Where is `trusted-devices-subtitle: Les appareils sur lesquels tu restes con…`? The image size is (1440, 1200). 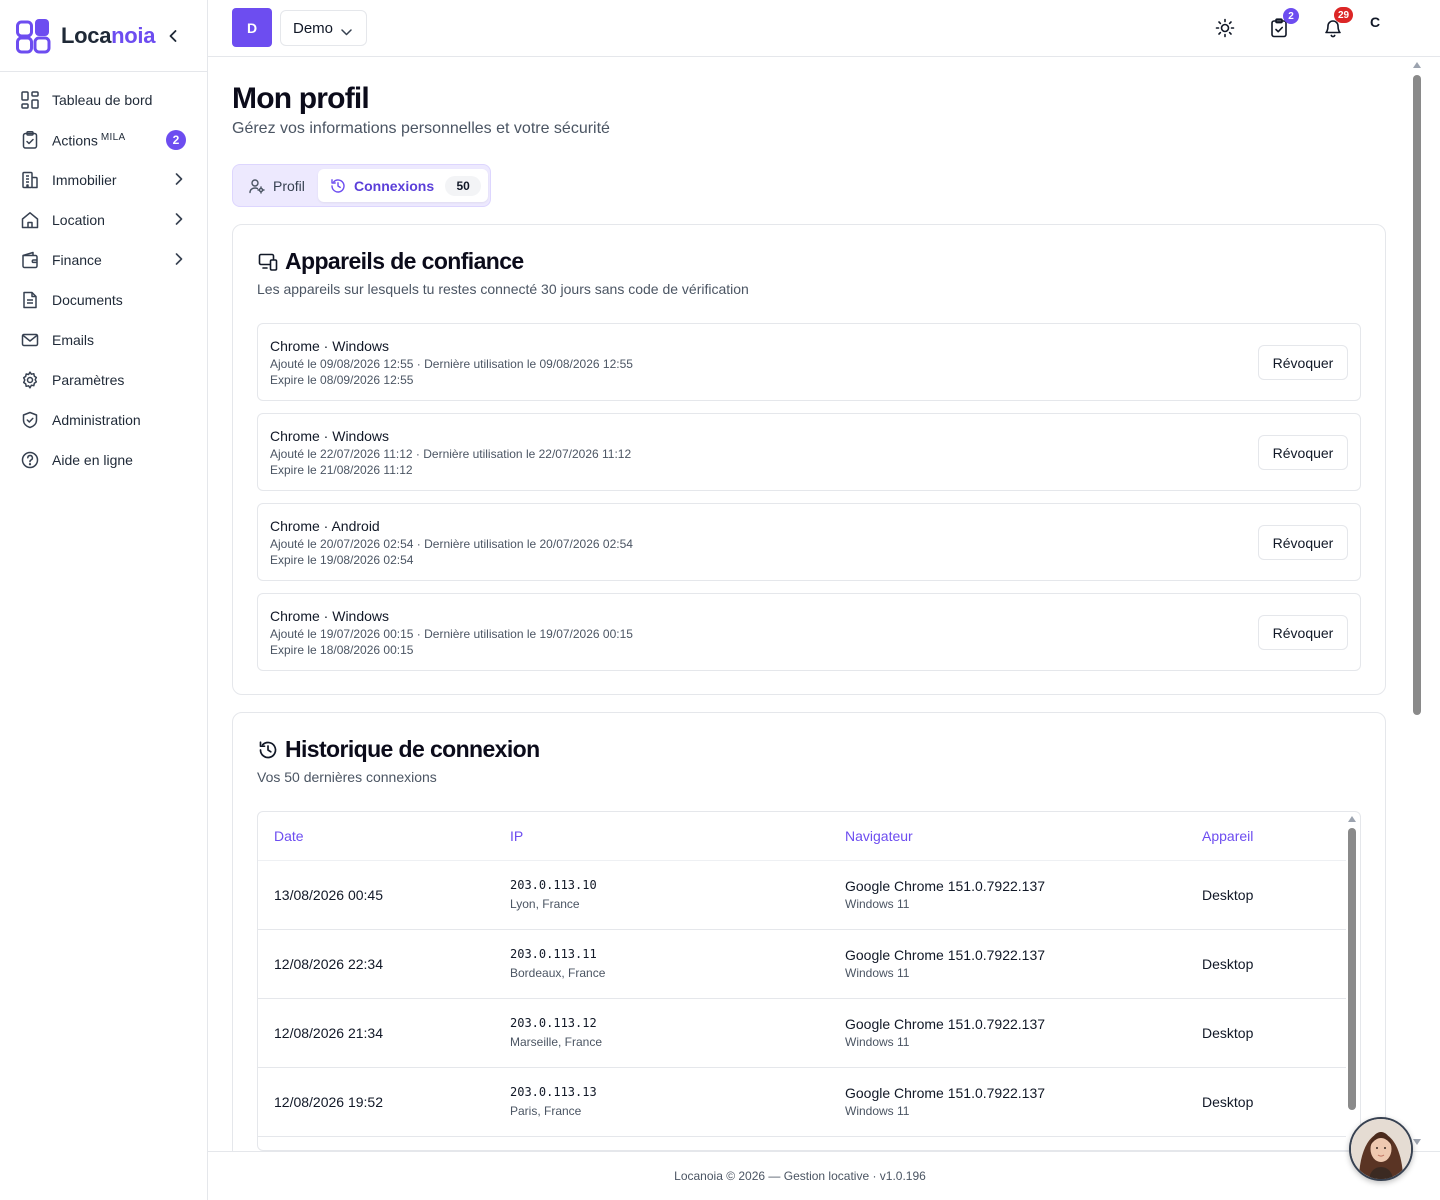 trusted-devices-subtitle: Les appareils sur lesquels tu restes con… is located at coordinates (503, 289).